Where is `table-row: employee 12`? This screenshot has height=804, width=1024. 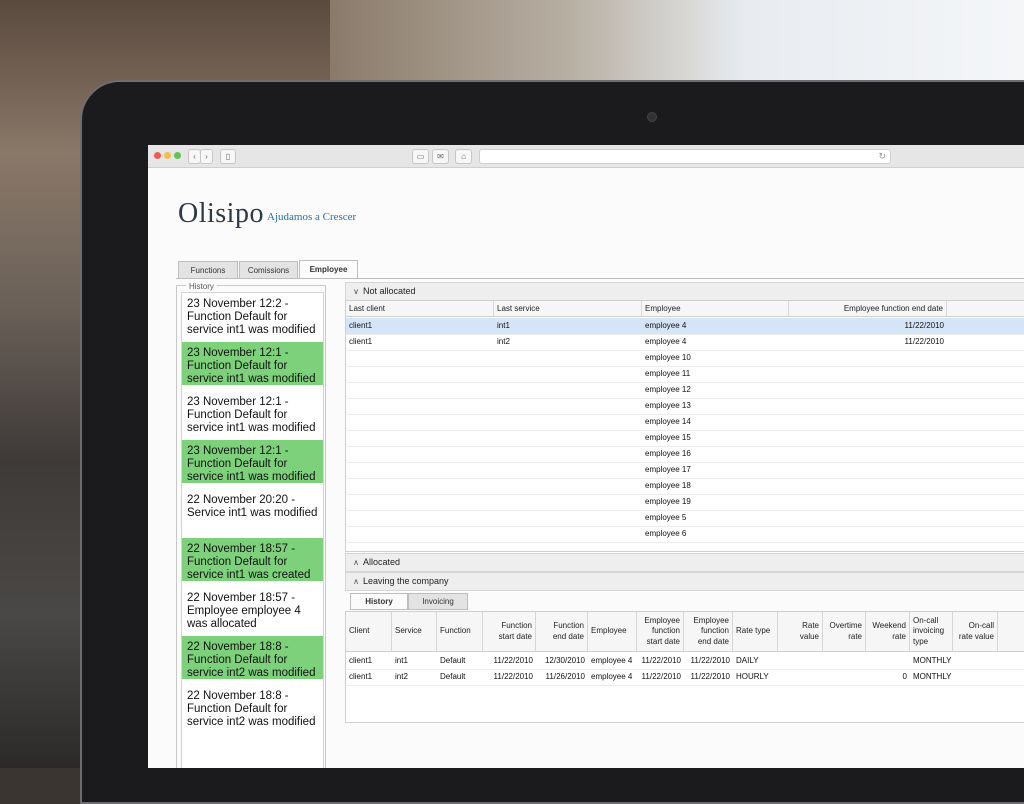 table-row: employee 12 is located at coordinates (685, 390).